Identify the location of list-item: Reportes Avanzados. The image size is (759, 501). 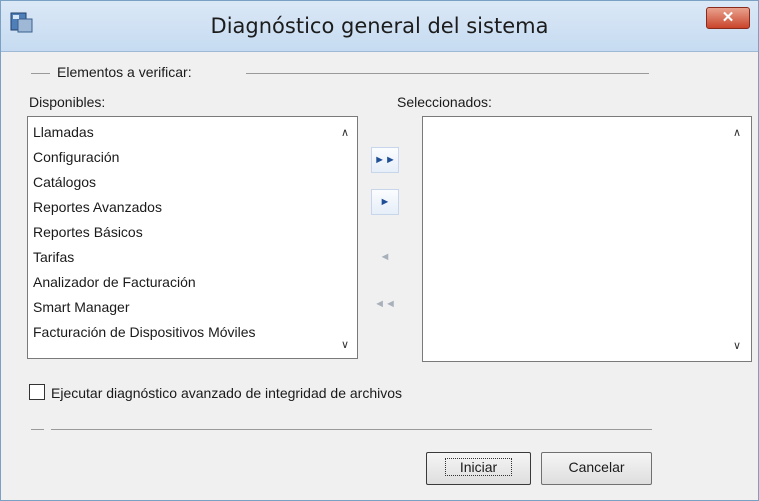
(183, 207).